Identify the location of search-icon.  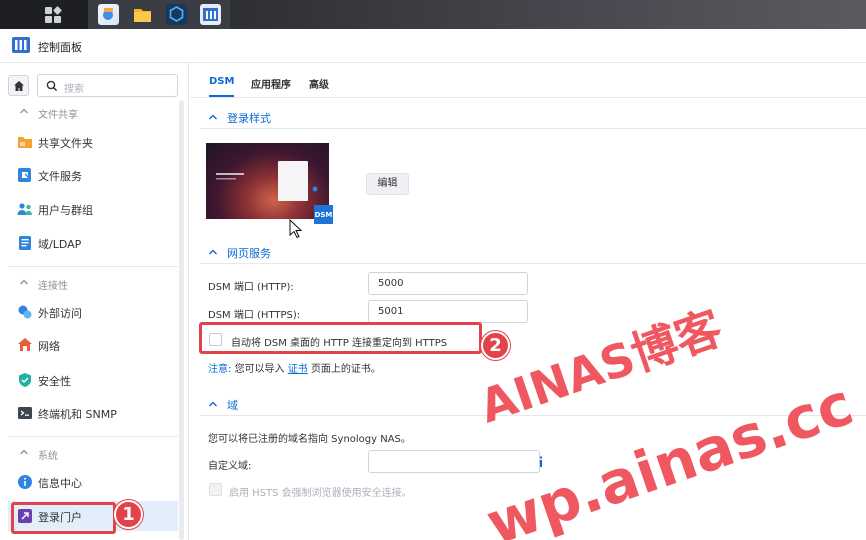
(52, 86).